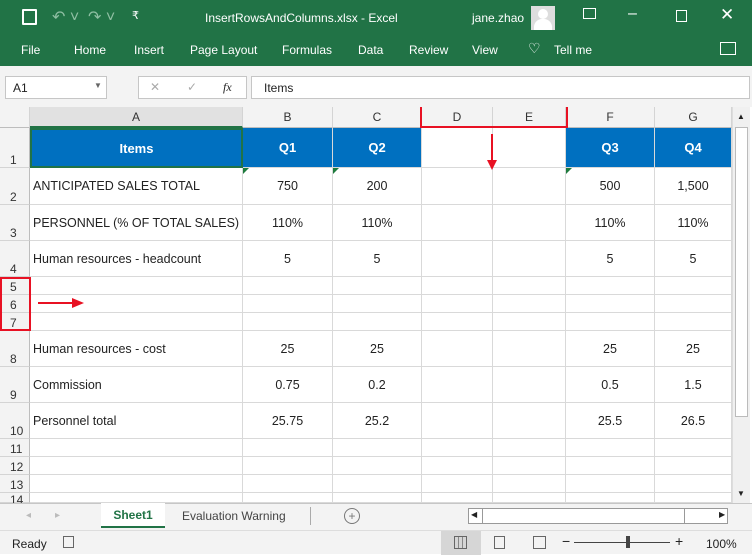 This screenshot has width=752, height=555. I want to click on col-header-a: A, so click(136, 117).